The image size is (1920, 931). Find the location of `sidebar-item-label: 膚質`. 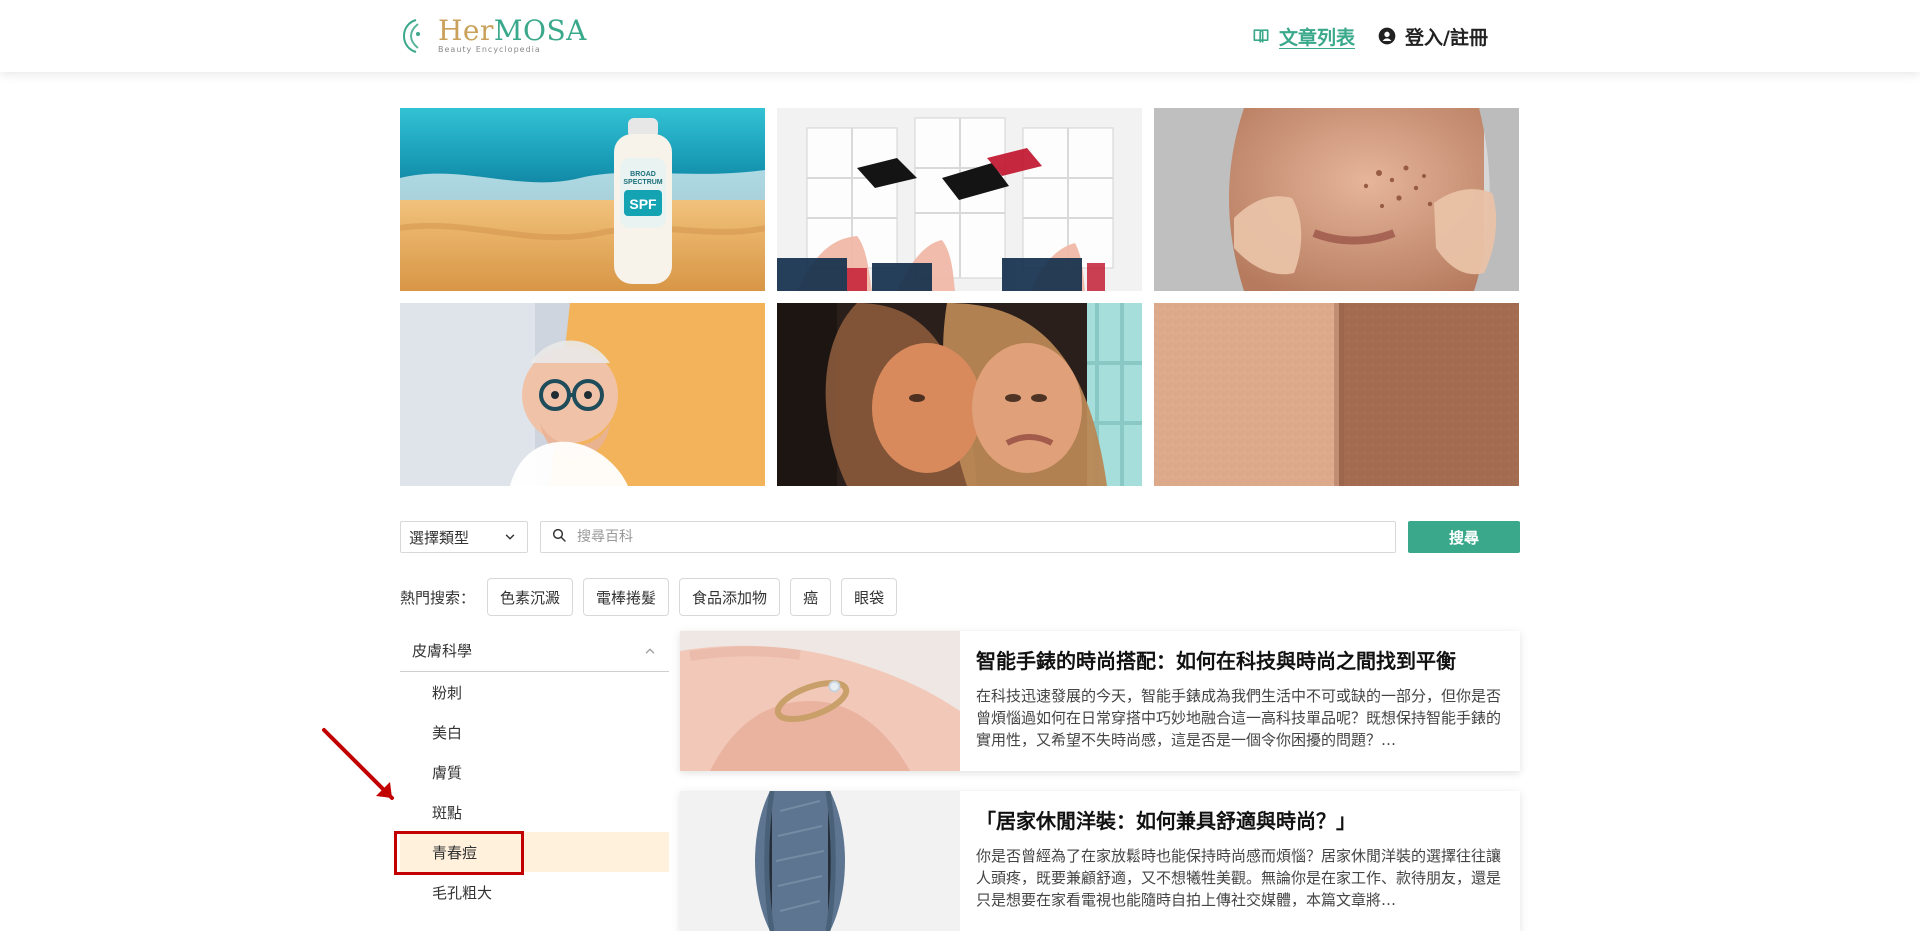

sidebar-item-label: 膚質 is located at coordinates (447, 772).